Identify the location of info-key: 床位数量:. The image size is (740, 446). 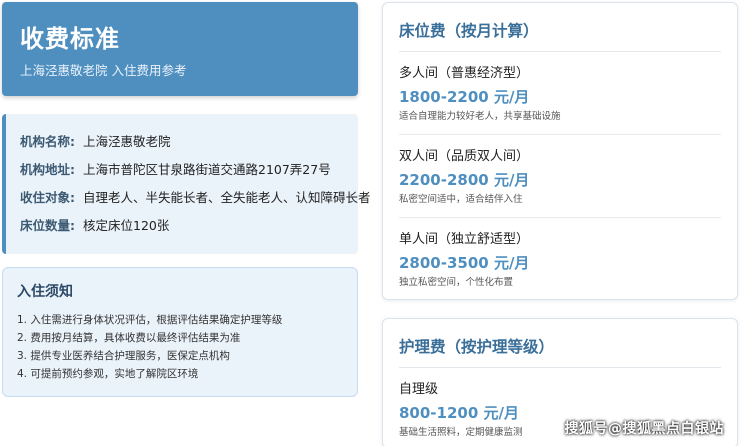
(47, 225).